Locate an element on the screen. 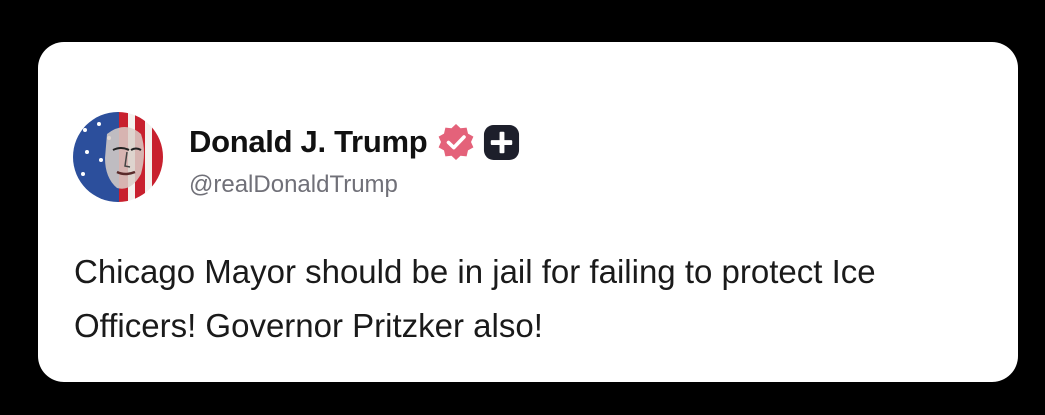 The height and width of the screenshot is (415, 1045). author-row: Donald J. Trump is located at coordinates (355, 142).